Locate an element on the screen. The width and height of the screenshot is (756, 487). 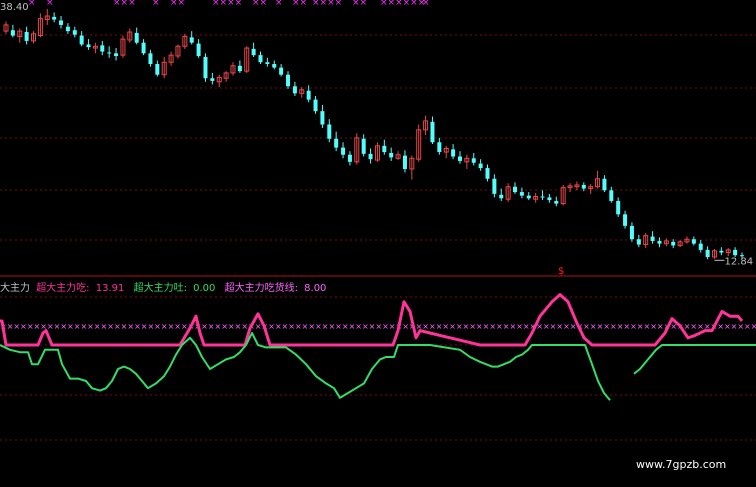
legend-line-label: 超大主力吃货线: is located at coordinates (261, 288).